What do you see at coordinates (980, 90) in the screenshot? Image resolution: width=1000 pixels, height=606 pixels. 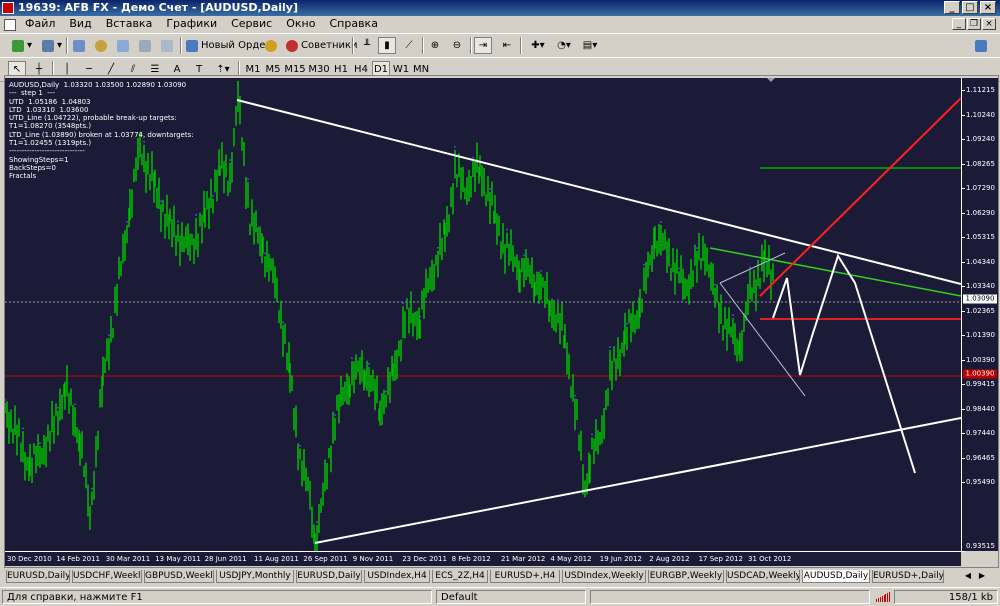 I see `price-label: 1.11215` at bounding box center [980, 90].